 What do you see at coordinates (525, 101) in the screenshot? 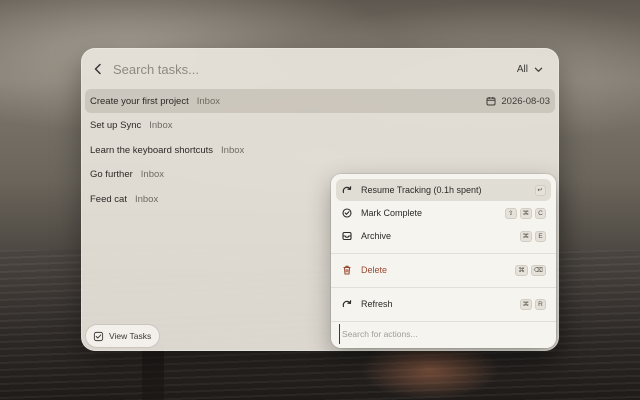
I see `task-date-text: 2026-08-03` at bounding box center [525, 101].